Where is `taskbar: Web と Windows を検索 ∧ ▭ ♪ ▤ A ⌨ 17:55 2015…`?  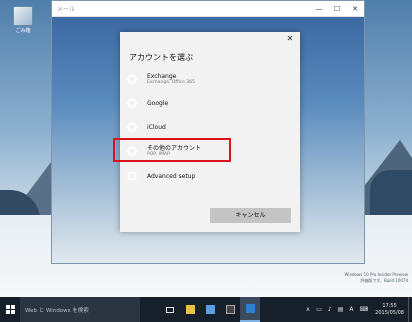
taskbar: Web と Windows を検索 ∧ ▭ ♪ ▤ A ⌨ 17:55 2015… is located at coordinates (206, 309).